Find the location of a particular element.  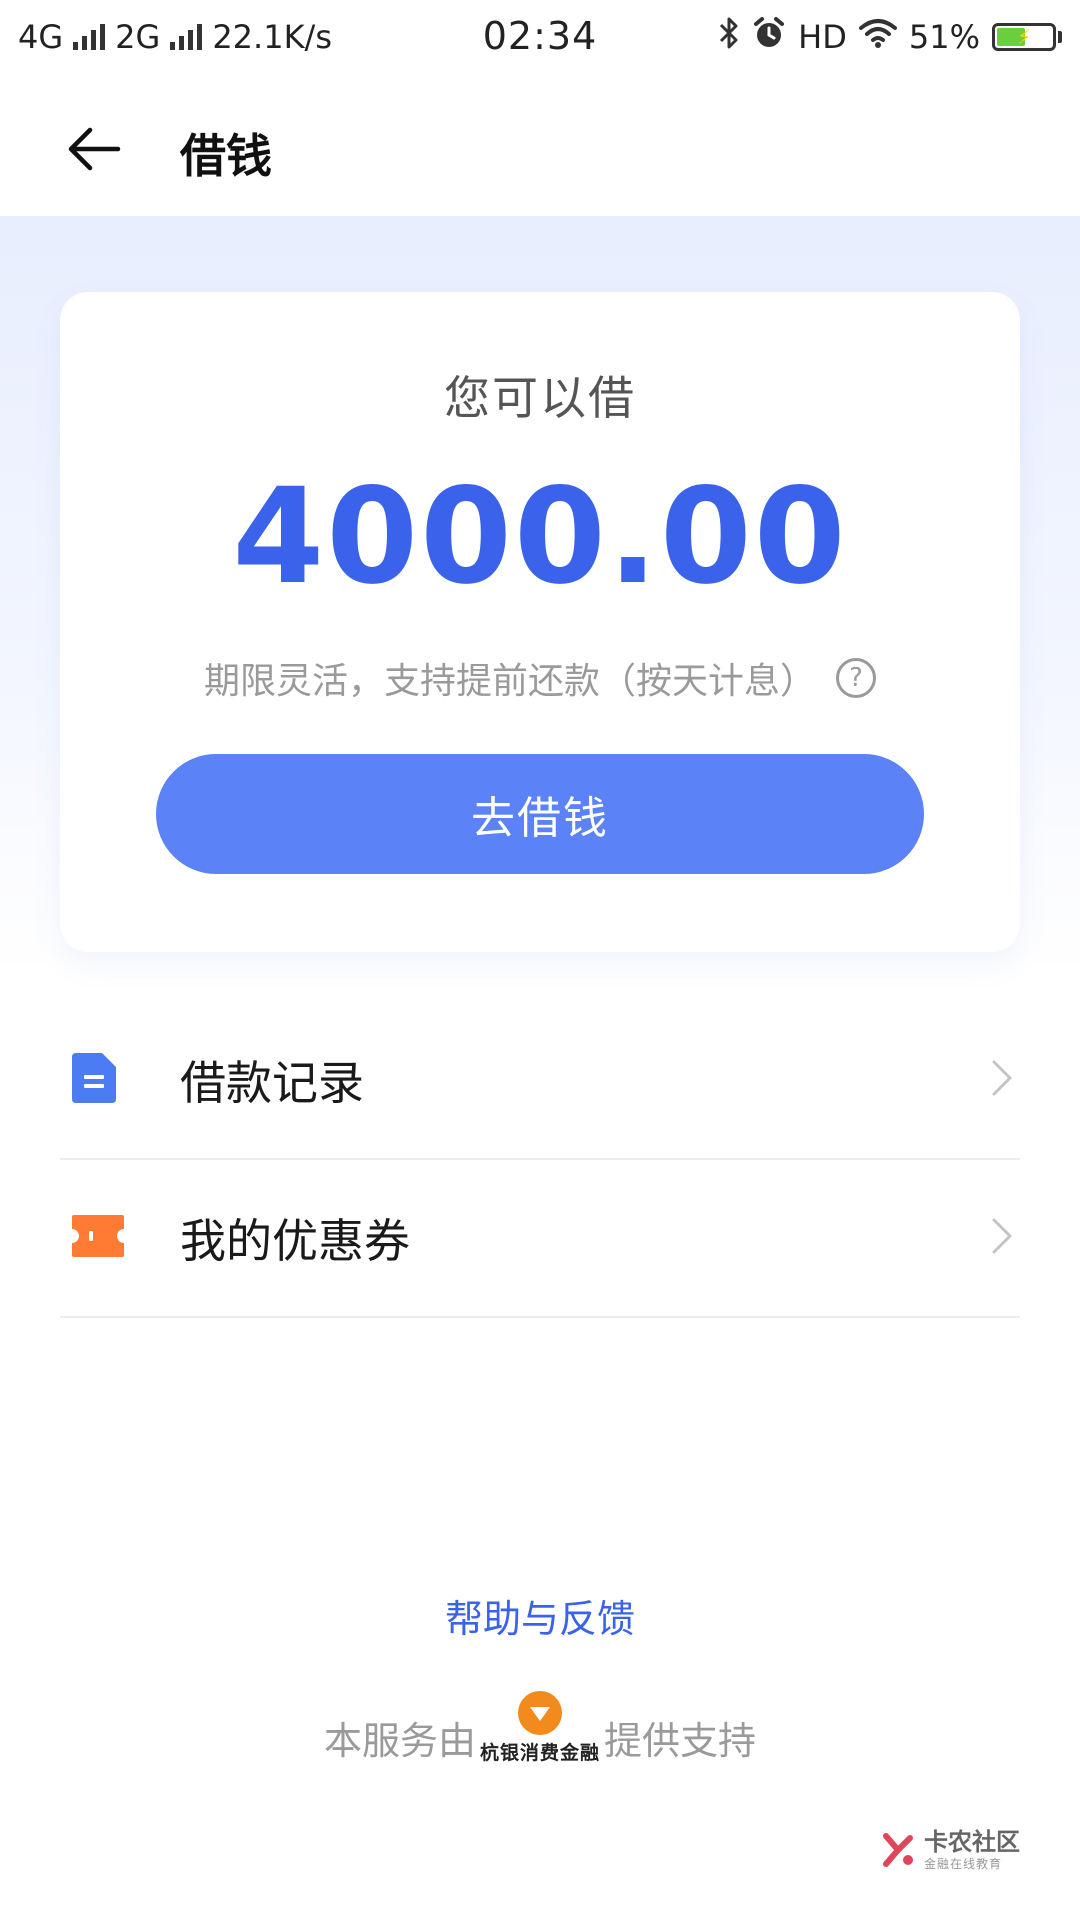

menu-item-loan-records: 借款记录 is located at coordinates (540, 1081).